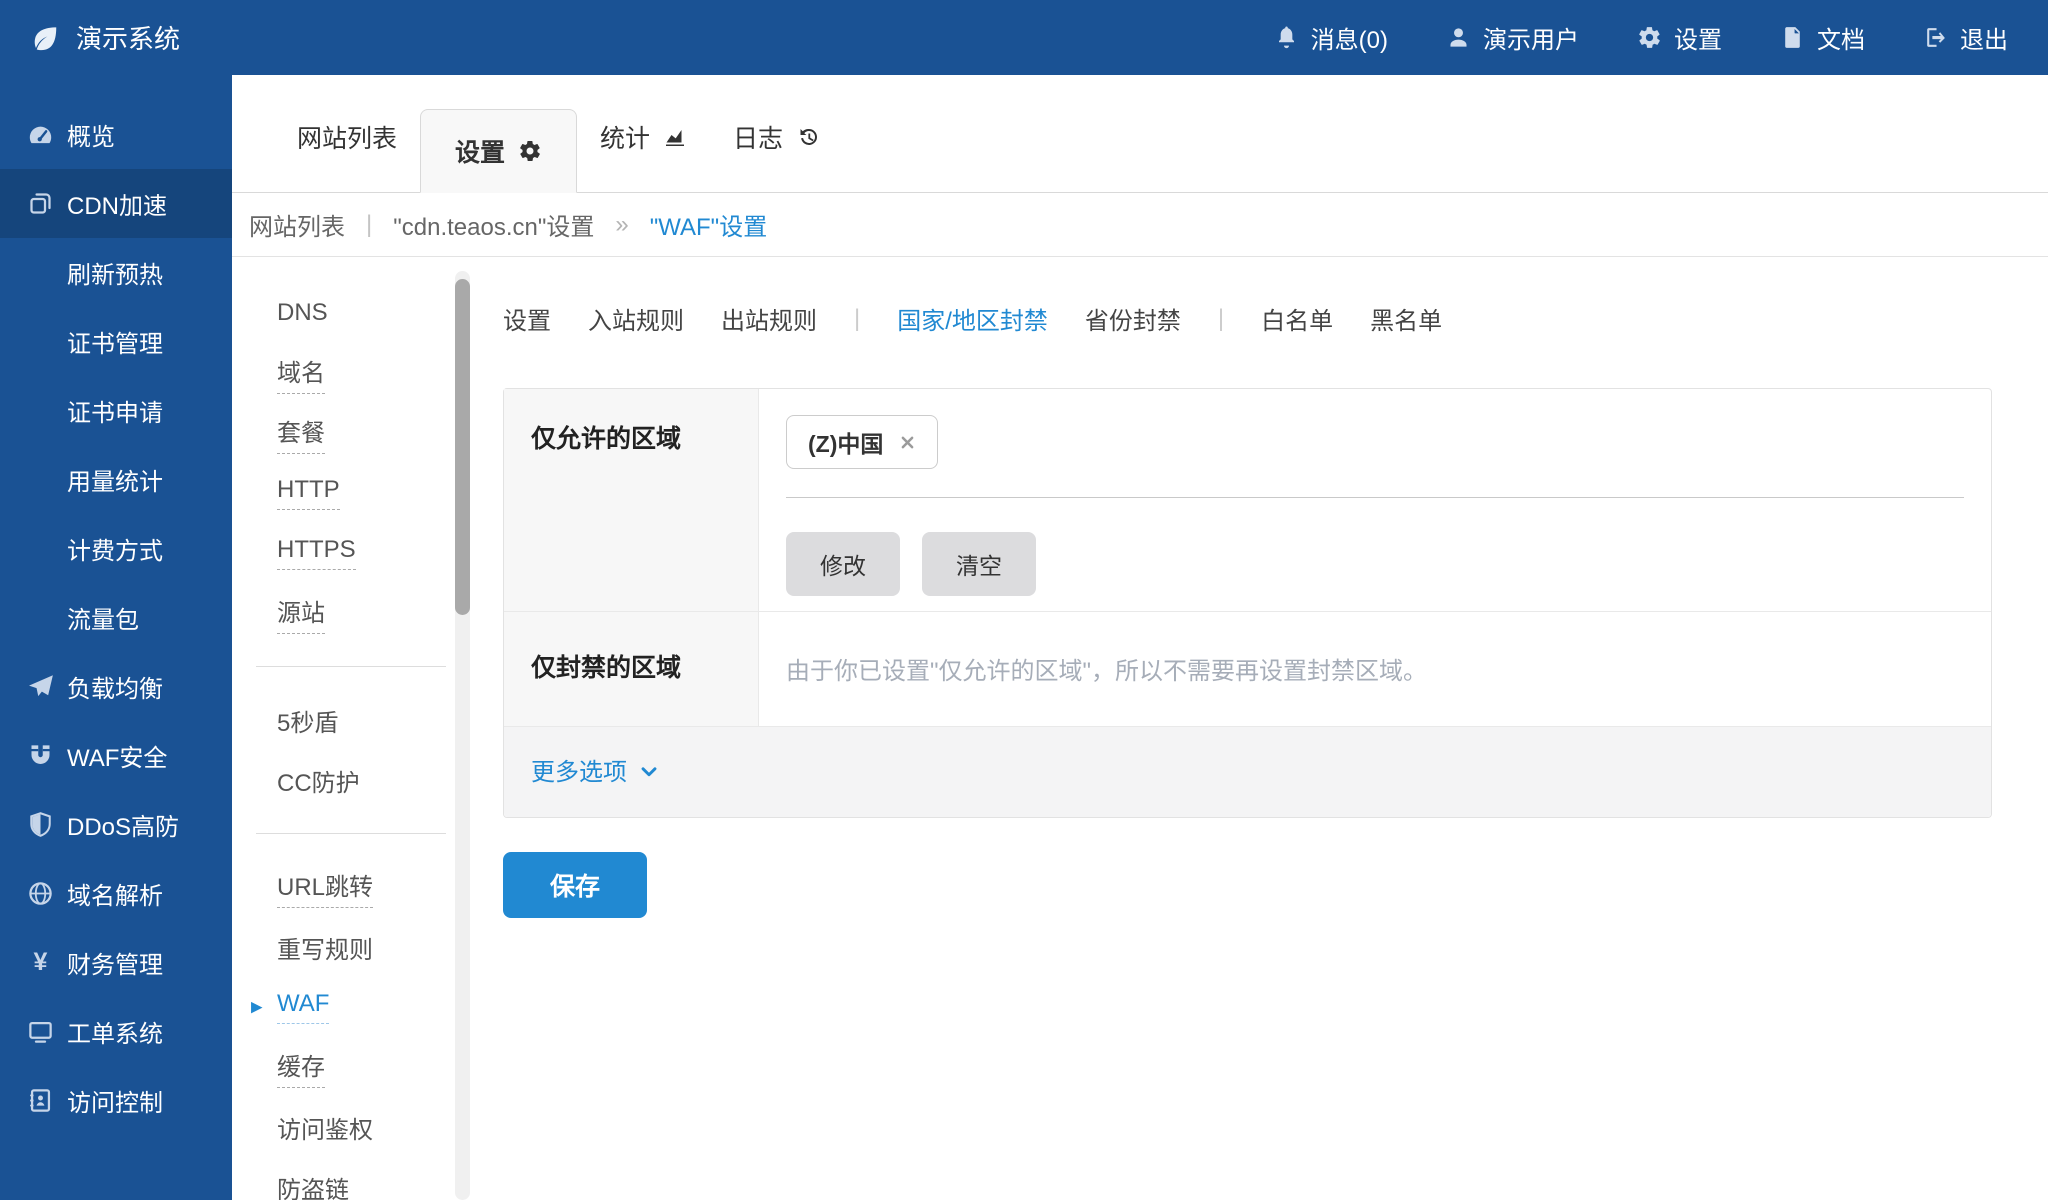 This screenshot has height=1200, width=2048. I want to click on breadcrumb-site-settings: "cdn.teaos.cn"设置, so click(493, 224).